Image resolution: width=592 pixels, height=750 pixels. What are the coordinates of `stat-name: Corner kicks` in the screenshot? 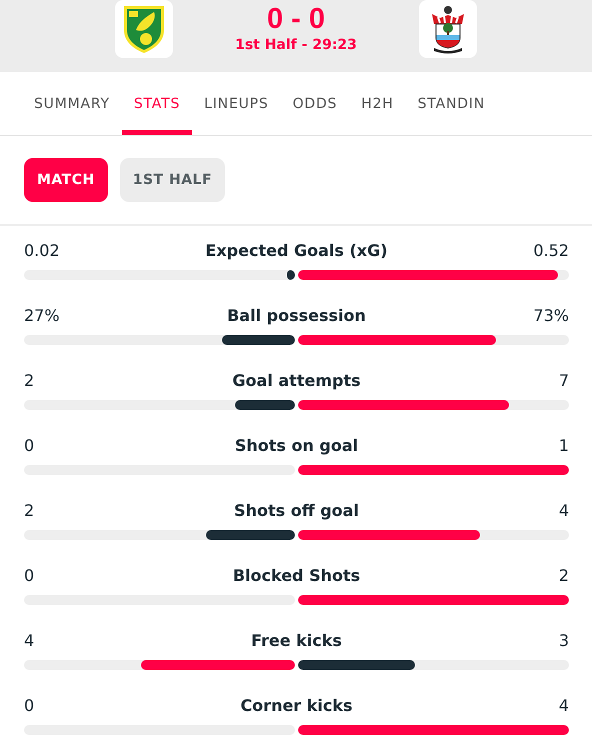 It's located at (296, 705).